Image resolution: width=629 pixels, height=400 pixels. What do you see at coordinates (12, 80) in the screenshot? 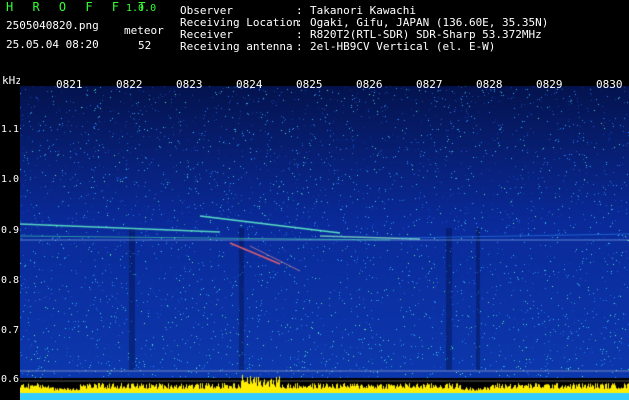
I see `y-axis-unit: kHz` at bounding box center [12, 80].